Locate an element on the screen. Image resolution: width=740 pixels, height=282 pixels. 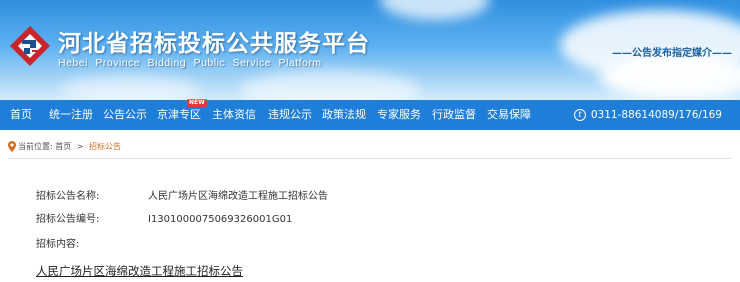
nav-item-credit: 主体资信 is located at coordinates (234, 115).